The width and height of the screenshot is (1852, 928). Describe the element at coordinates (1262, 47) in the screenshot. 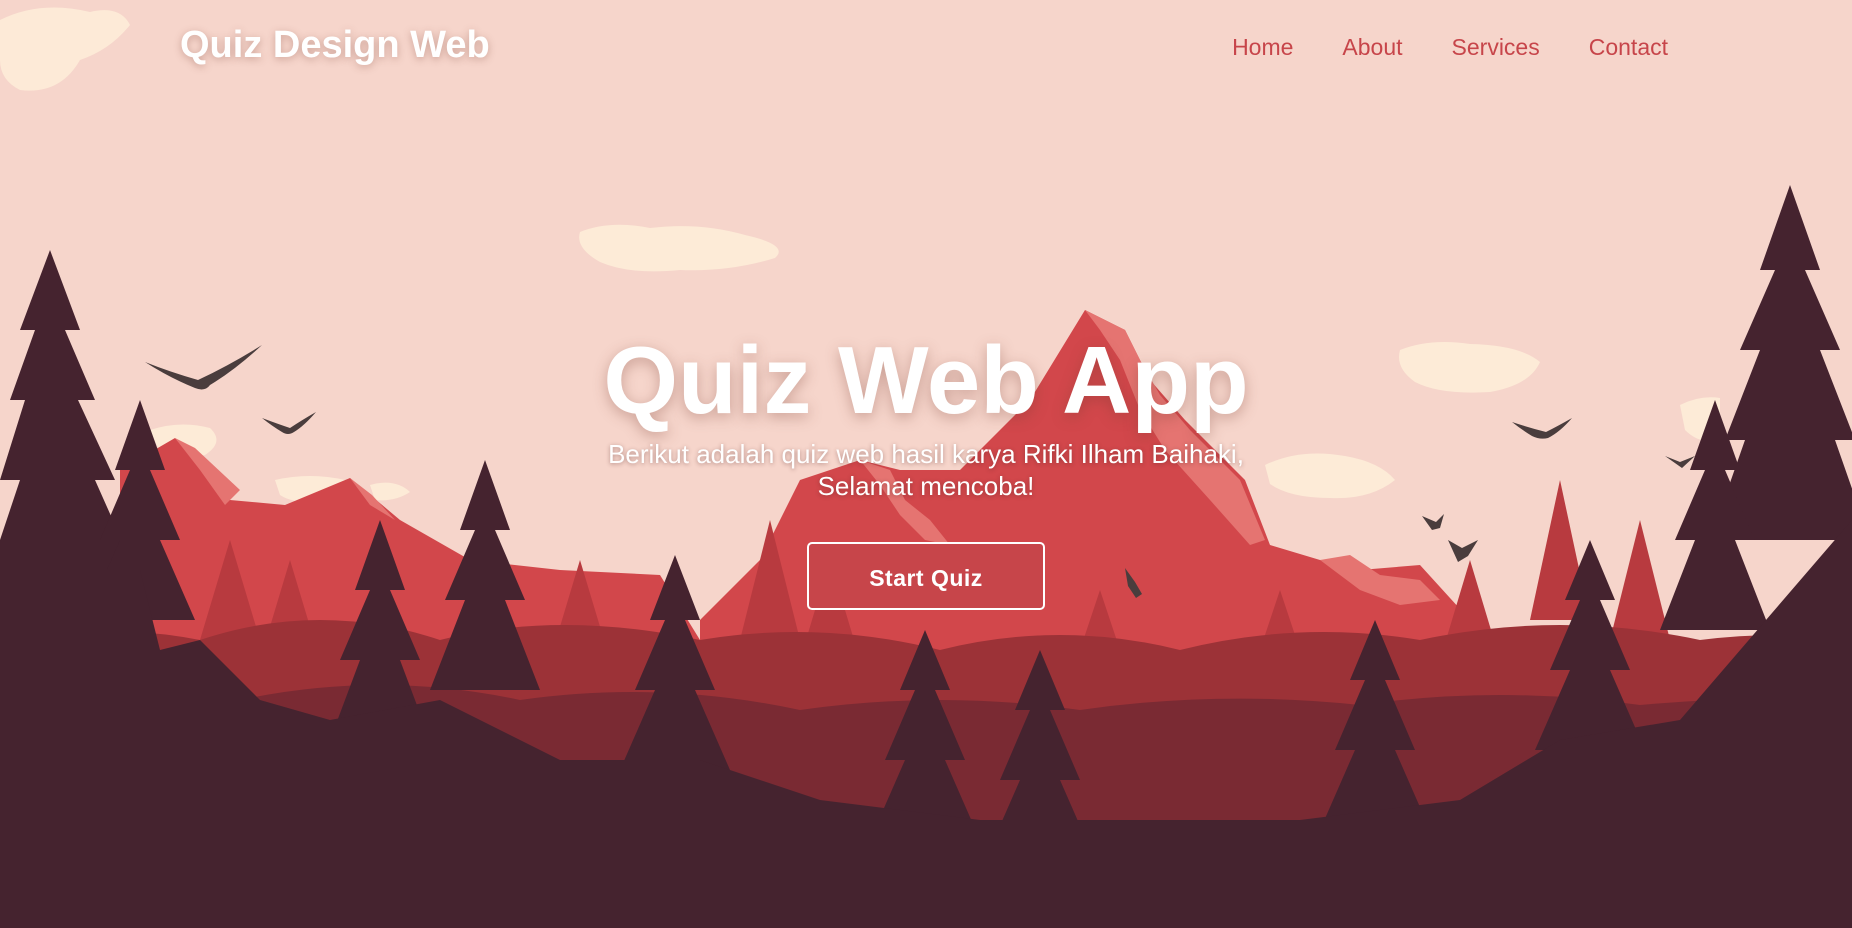

I see `nav-link-home: Home` at that location.